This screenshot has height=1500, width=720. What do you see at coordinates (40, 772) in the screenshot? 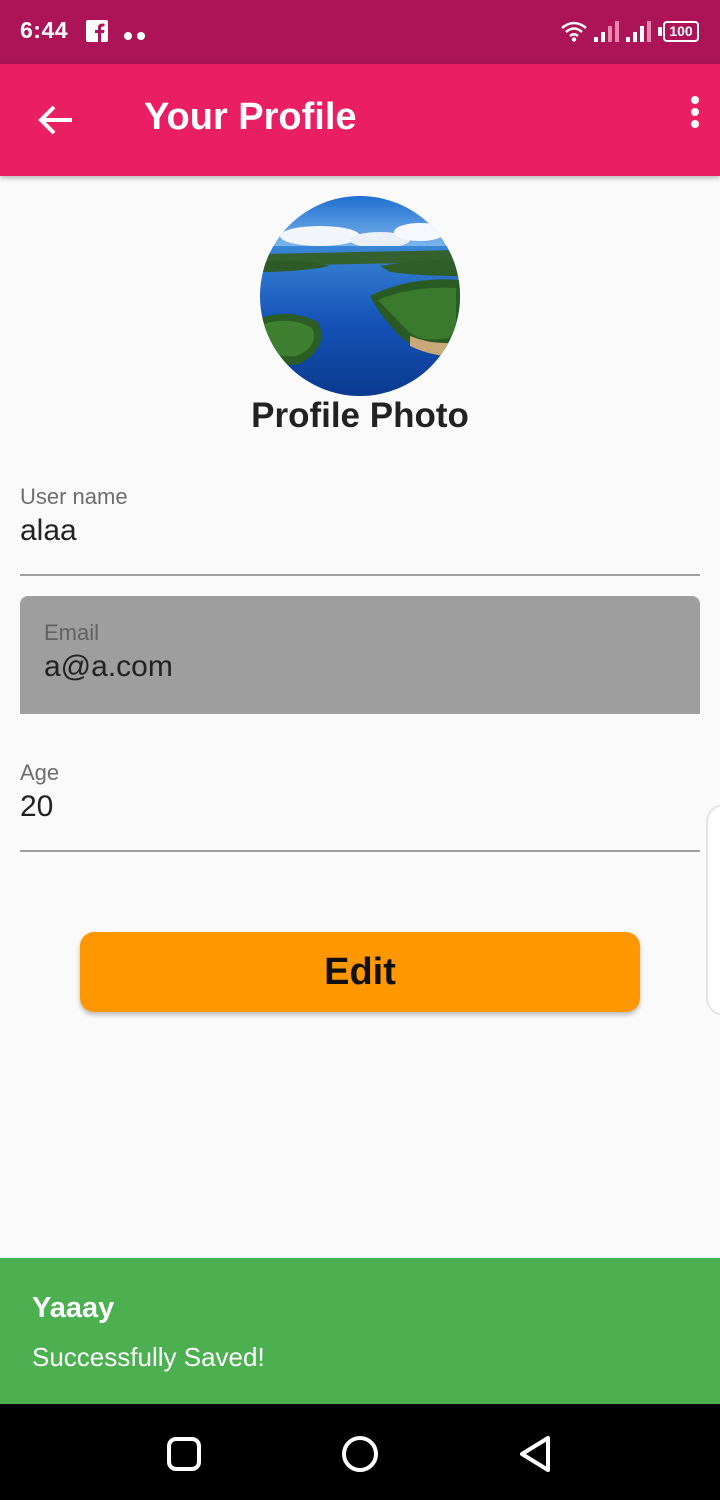
I see `age-label: Age` at bounding box center [40, 772].